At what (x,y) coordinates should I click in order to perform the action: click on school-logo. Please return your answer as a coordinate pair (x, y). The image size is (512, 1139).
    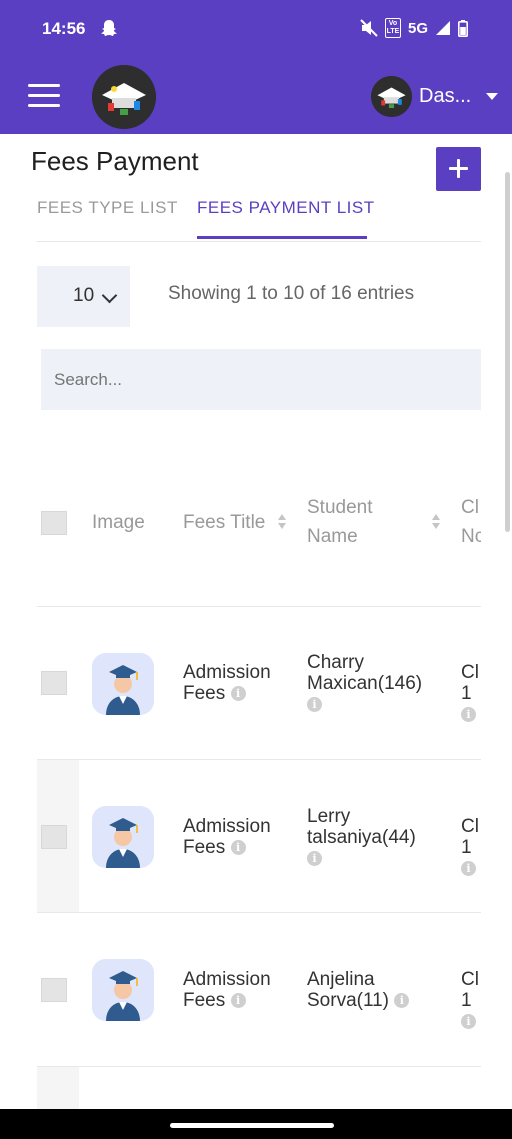
    Looking at the image, I should click on (124, 97).